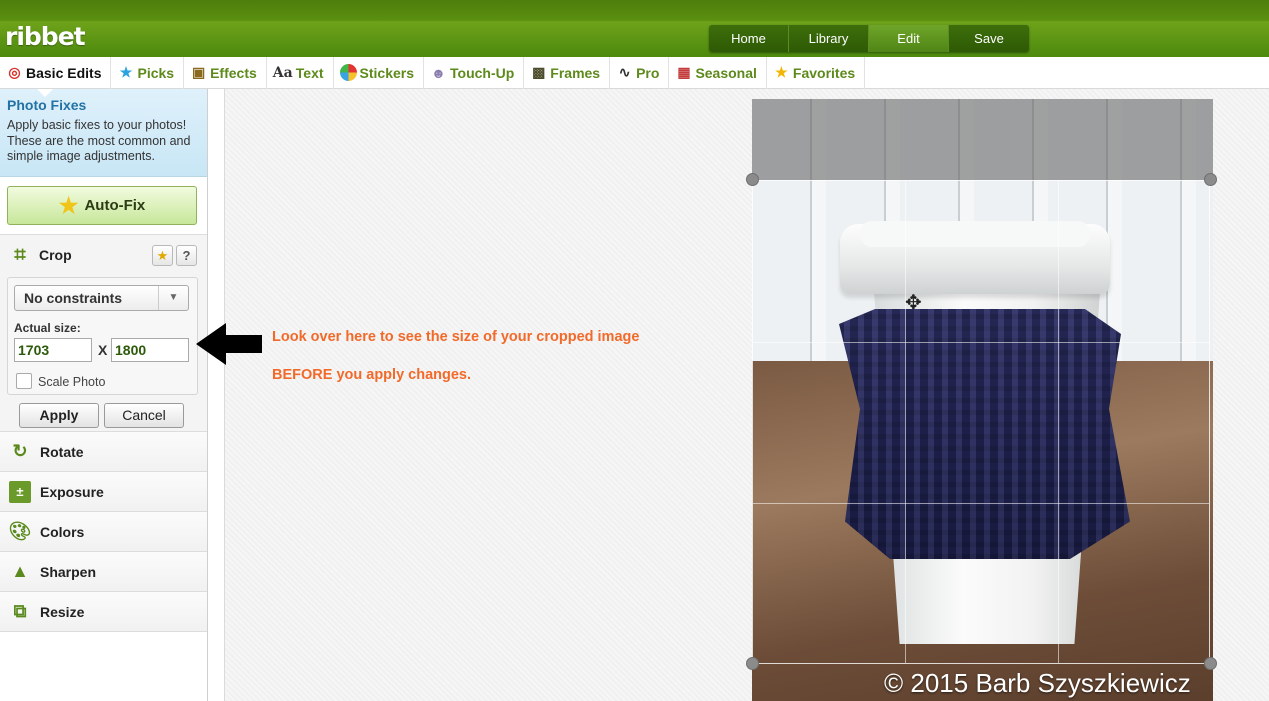 Image resolution: width=1269 pixels, height=701 pixels. Describe the element at coordinates (47, 328) in the screenshot. I see `actual-size-label: Actual size:` at that location.